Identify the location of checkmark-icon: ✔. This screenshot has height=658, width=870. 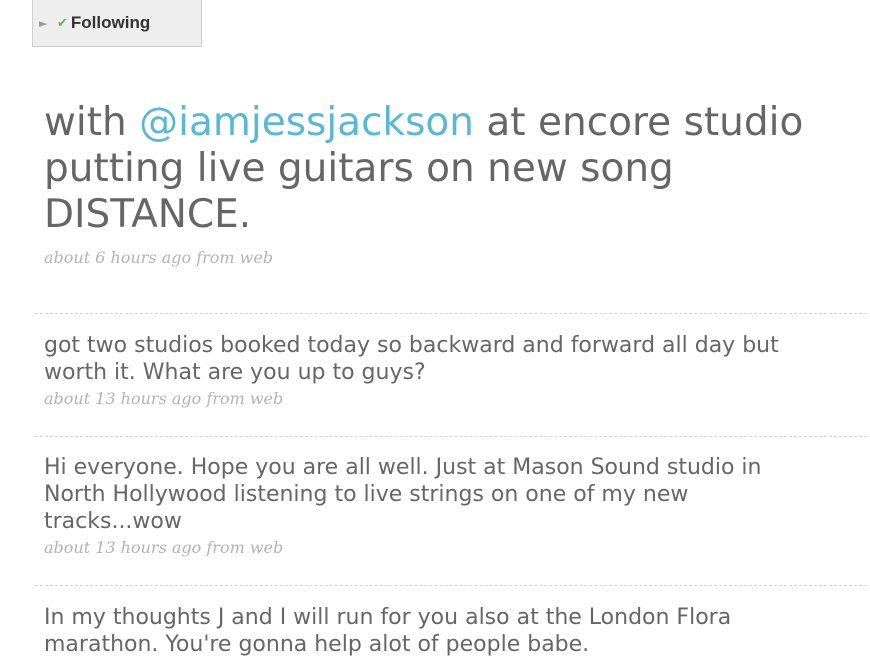
(62, 23).